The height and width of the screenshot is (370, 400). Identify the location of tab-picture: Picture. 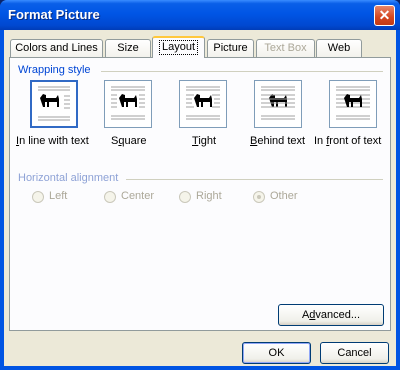
(230, 48).